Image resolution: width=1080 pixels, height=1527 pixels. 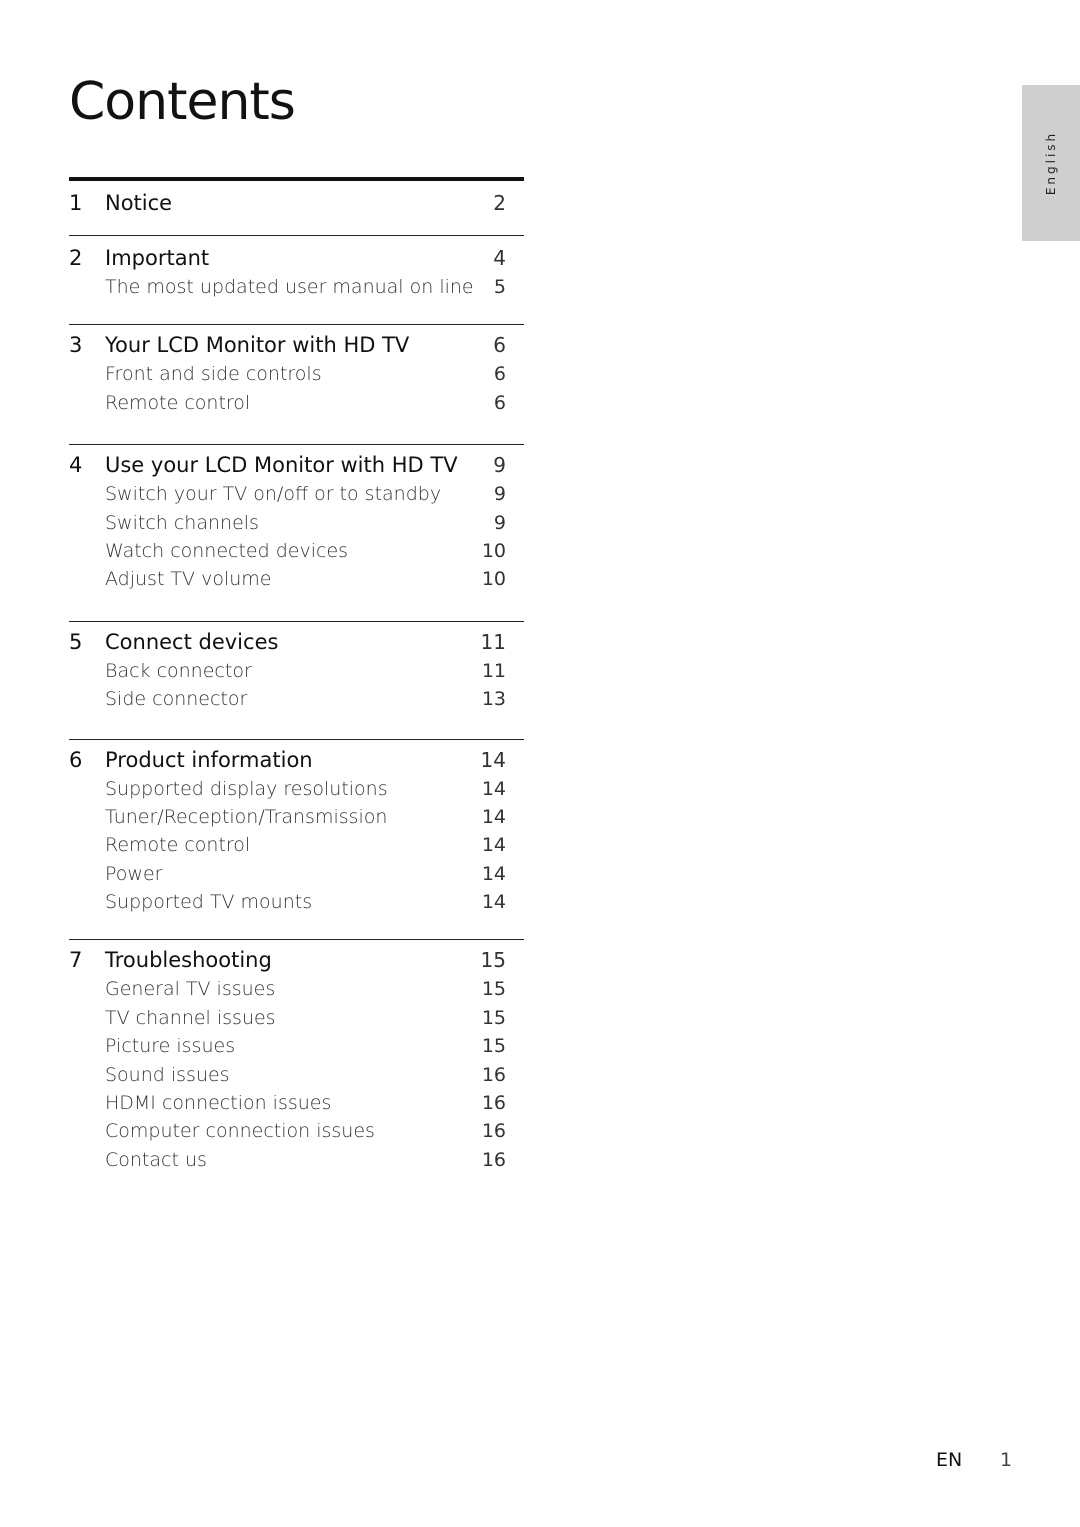 I want to click on toc-entry: Switch your TV on/off or to standby 9, so click(x=296, y=497).